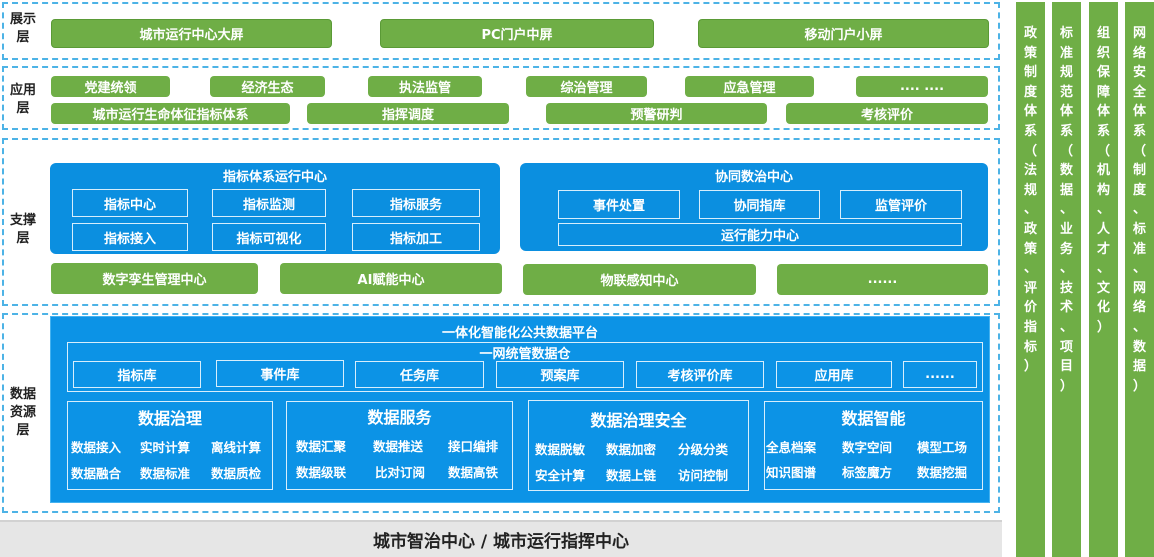 Image resolution: width=1154 pixels, height=557 pixels. I want to click on display-item: PC门户中屏, so click(517, 33).